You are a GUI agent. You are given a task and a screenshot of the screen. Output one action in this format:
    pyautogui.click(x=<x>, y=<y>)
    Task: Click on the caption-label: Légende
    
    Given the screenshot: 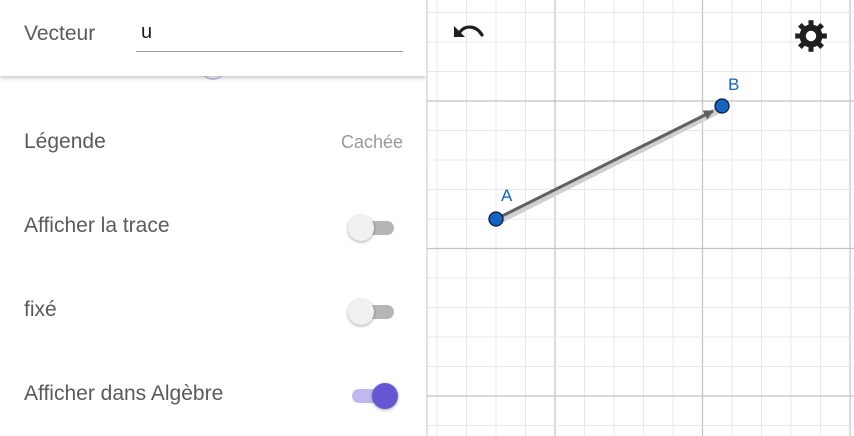 What is the action you would take?
    pyautogui.click(x=65, y=141)
    